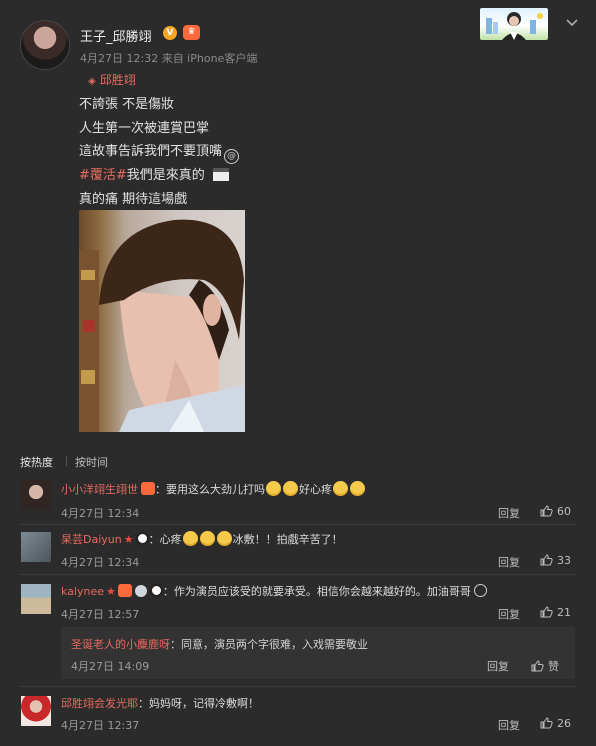 The width and height of the screenshot is (596, 746). I want to click on post-line-5: 真的痛 期待這場戲, so click(133, 199).